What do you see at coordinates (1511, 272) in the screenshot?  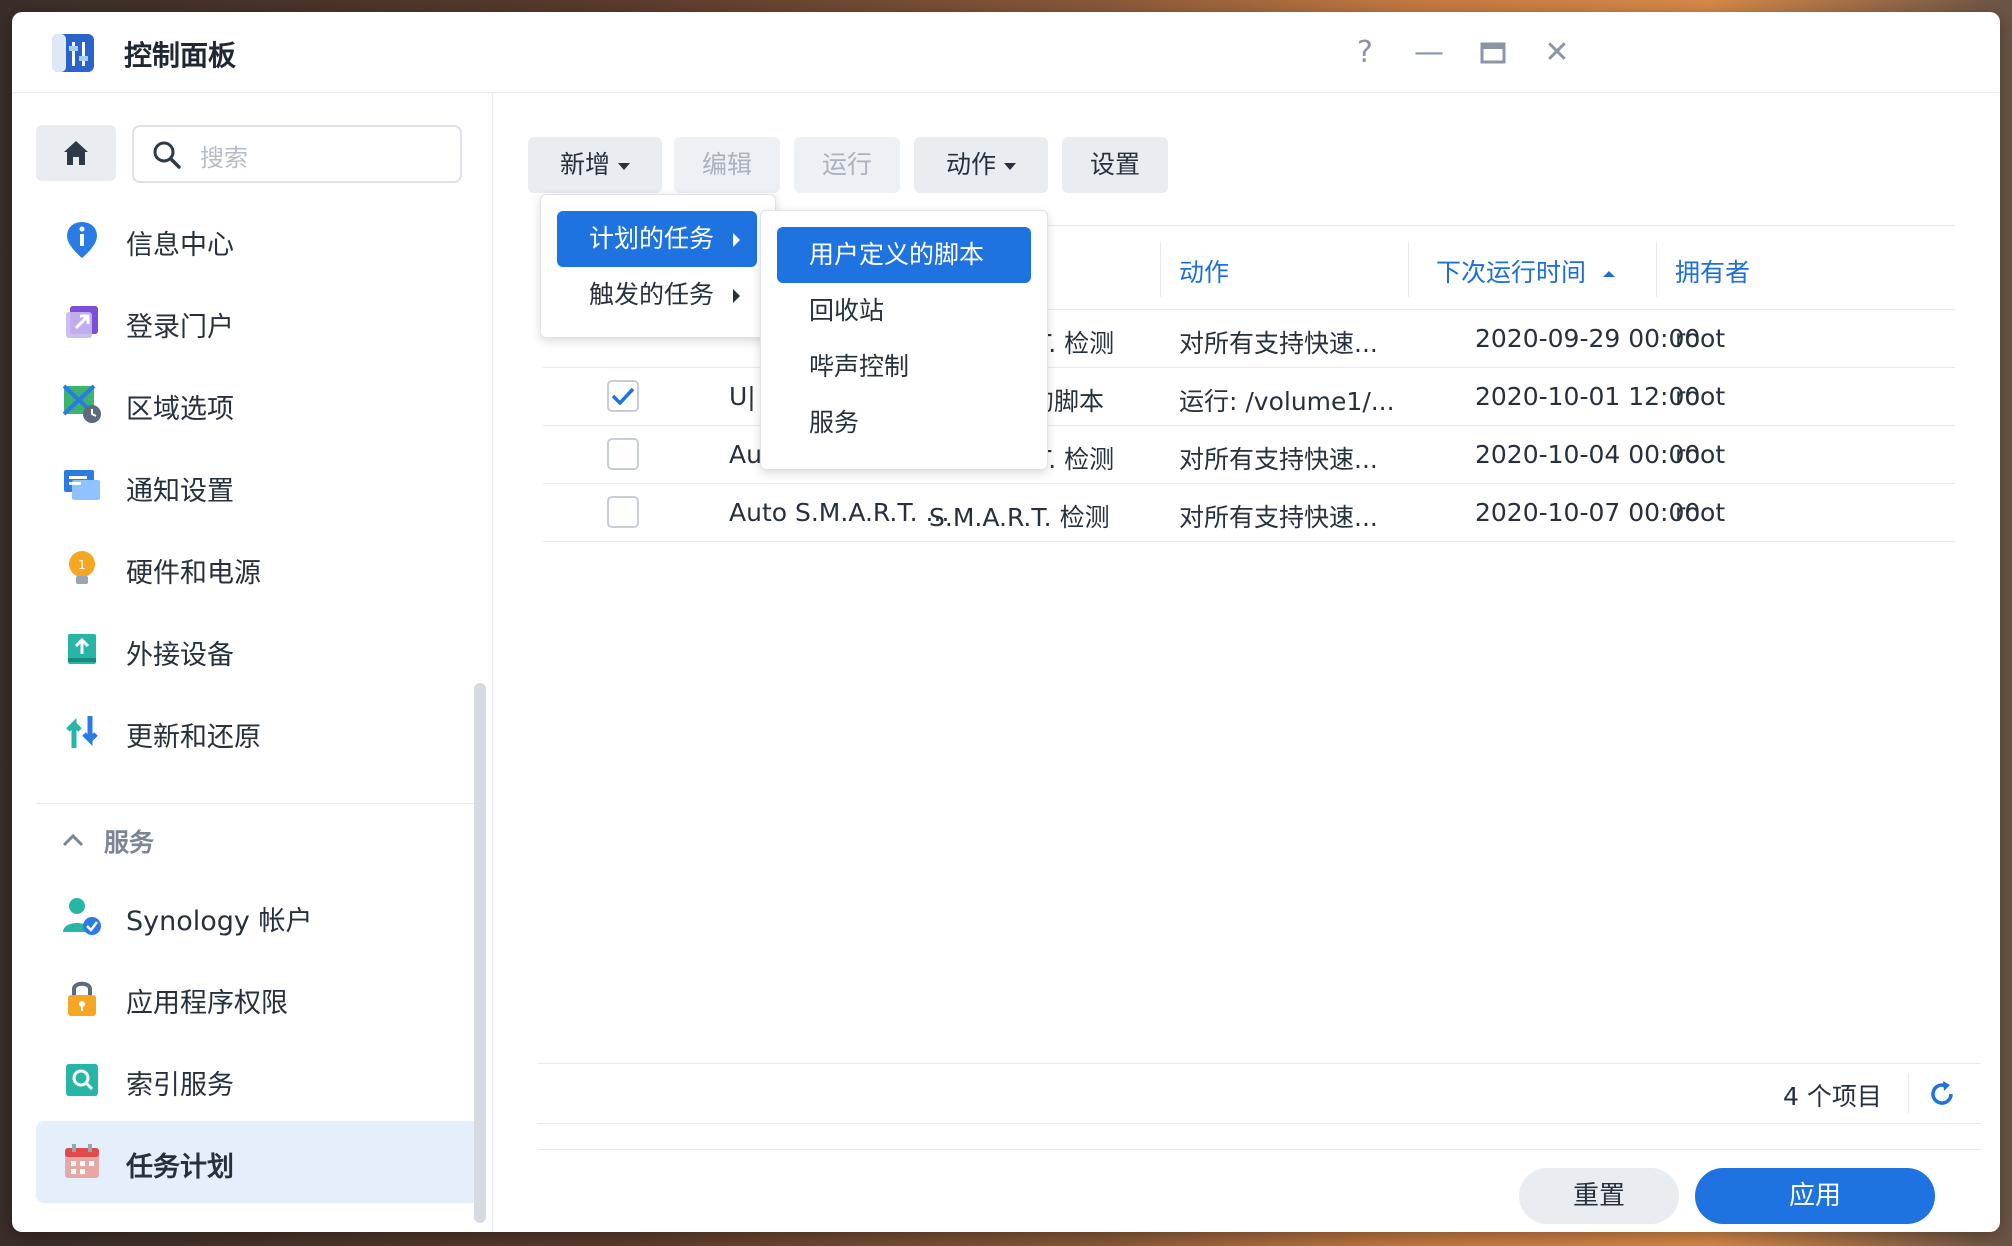 I see `column-header-label: 下次运行时间` at bounding box center [1511, 272].